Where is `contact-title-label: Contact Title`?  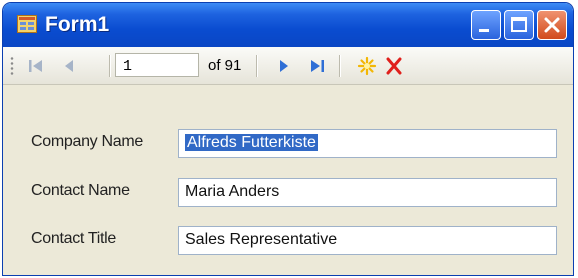 contact-title-label: Contact Title is located at coordinates (74, 238).